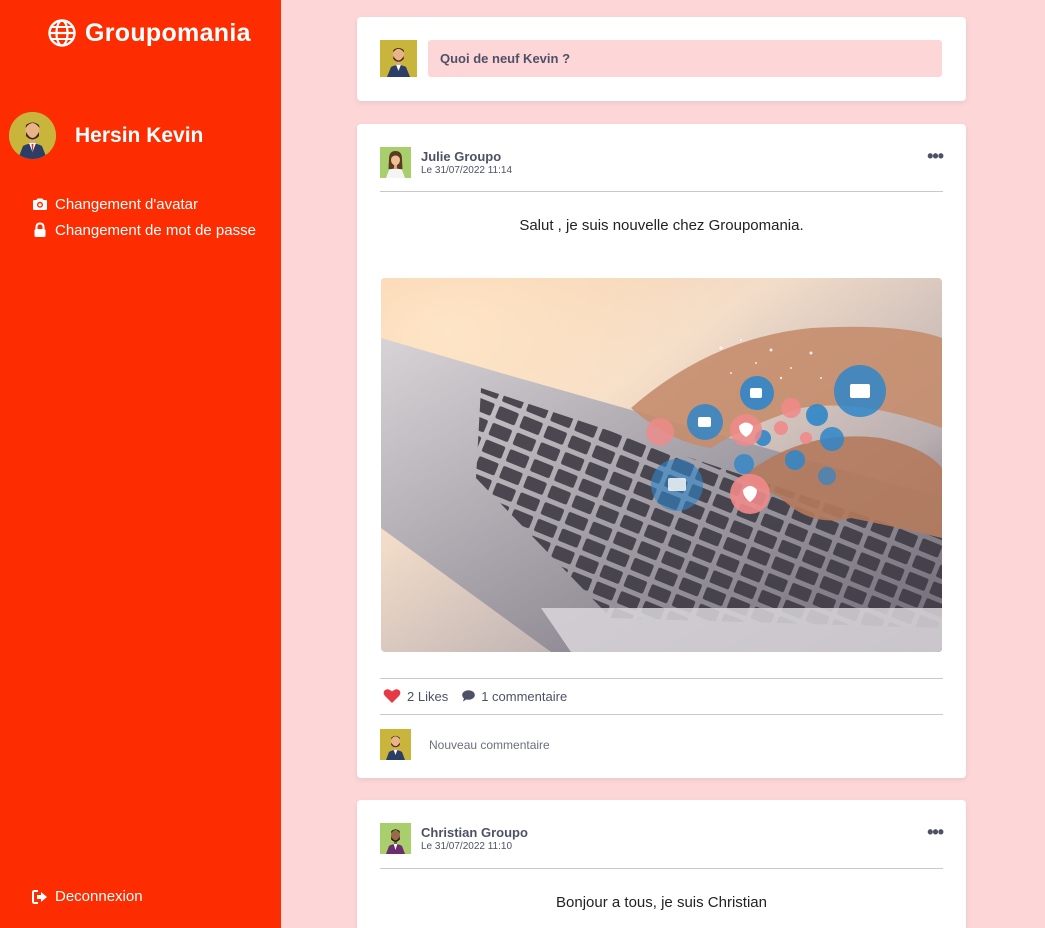  What do you see at coordinates (40, 204) in the screenshot?
I see `camera-icon` at bounding box center [40, 204].